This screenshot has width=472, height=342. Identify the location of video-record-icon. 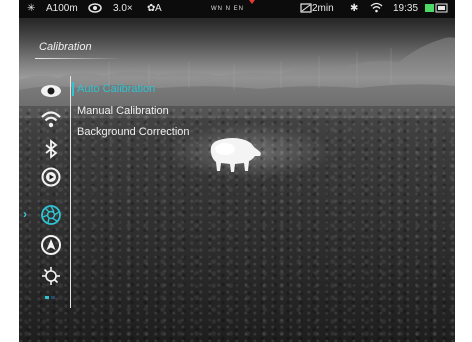
(306, 8).